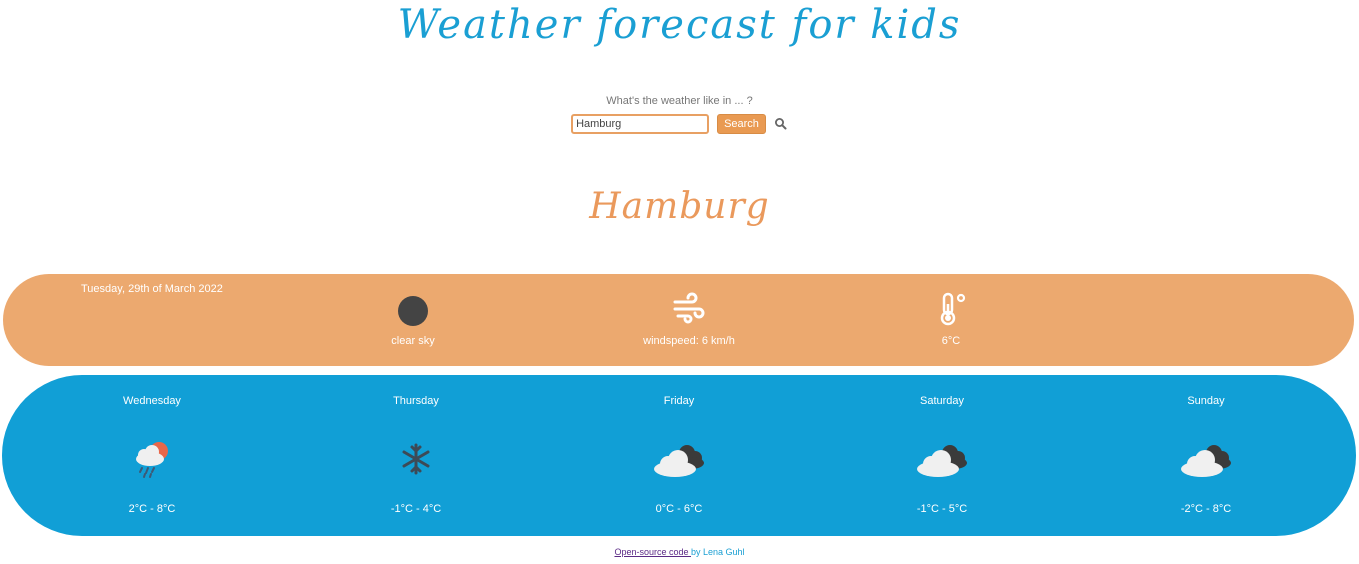 This screenshot has height=564, width=1359. I want to click on search-input, so click(640, 124).